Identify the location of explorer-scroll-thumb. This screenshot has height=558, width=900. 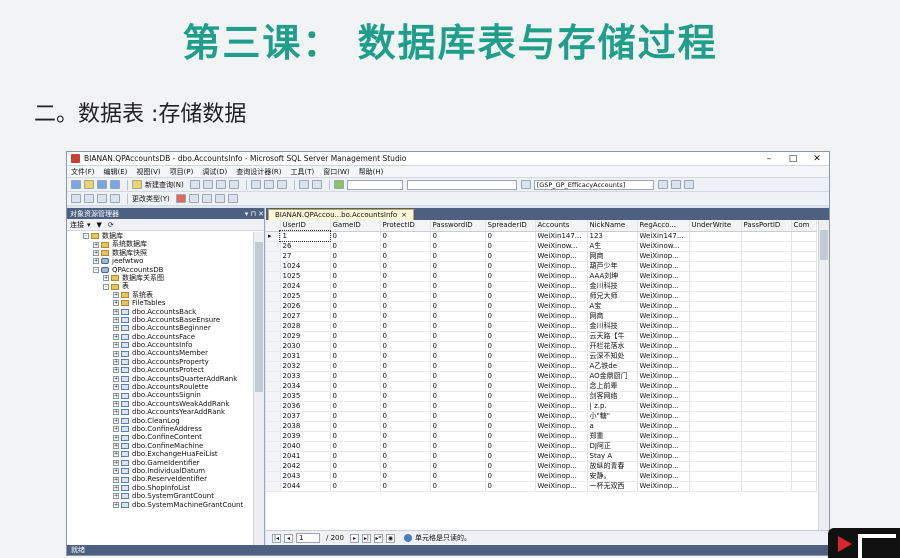
(259, 317).